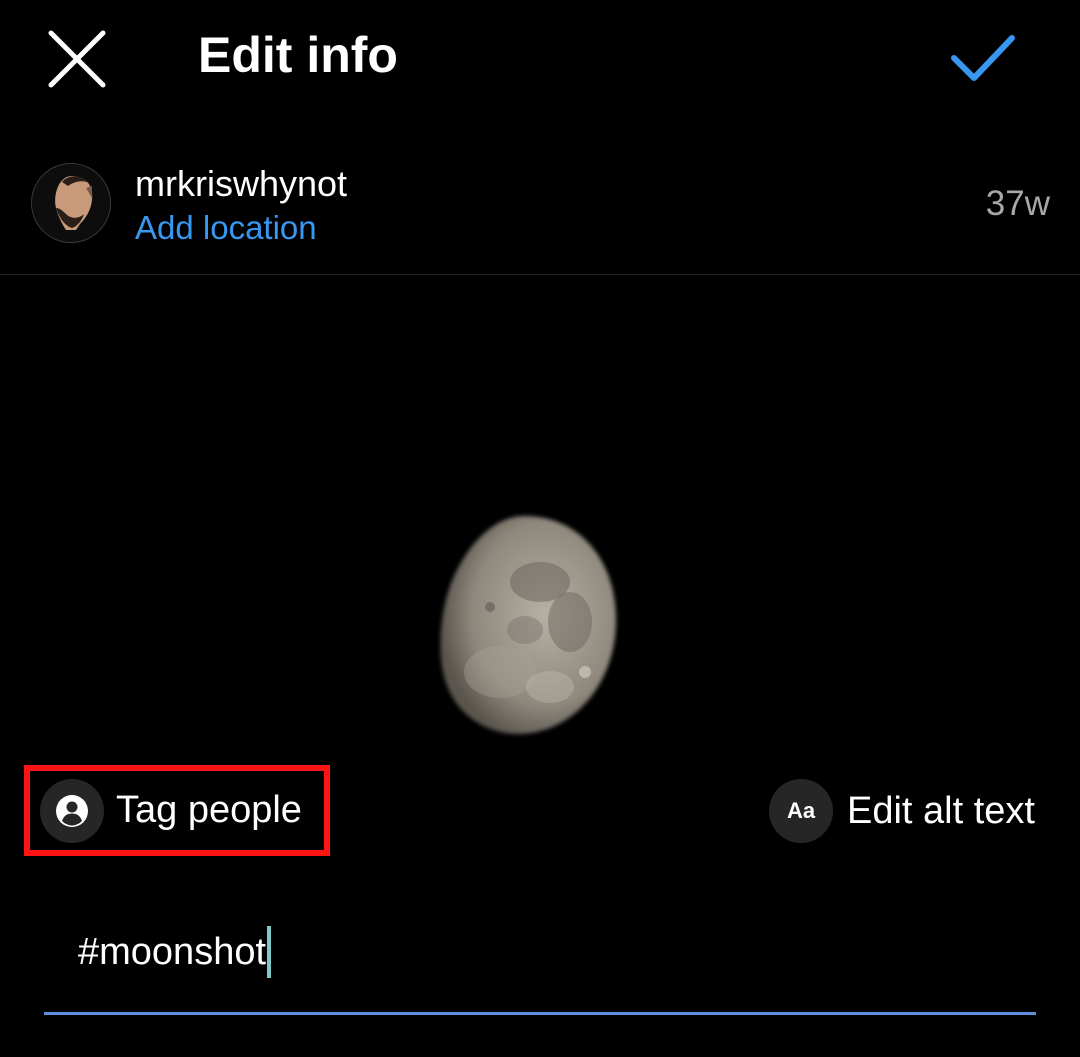 The width and height of the screenshot is (1080, 1057). I want to click on avatar, so click(71, 203).